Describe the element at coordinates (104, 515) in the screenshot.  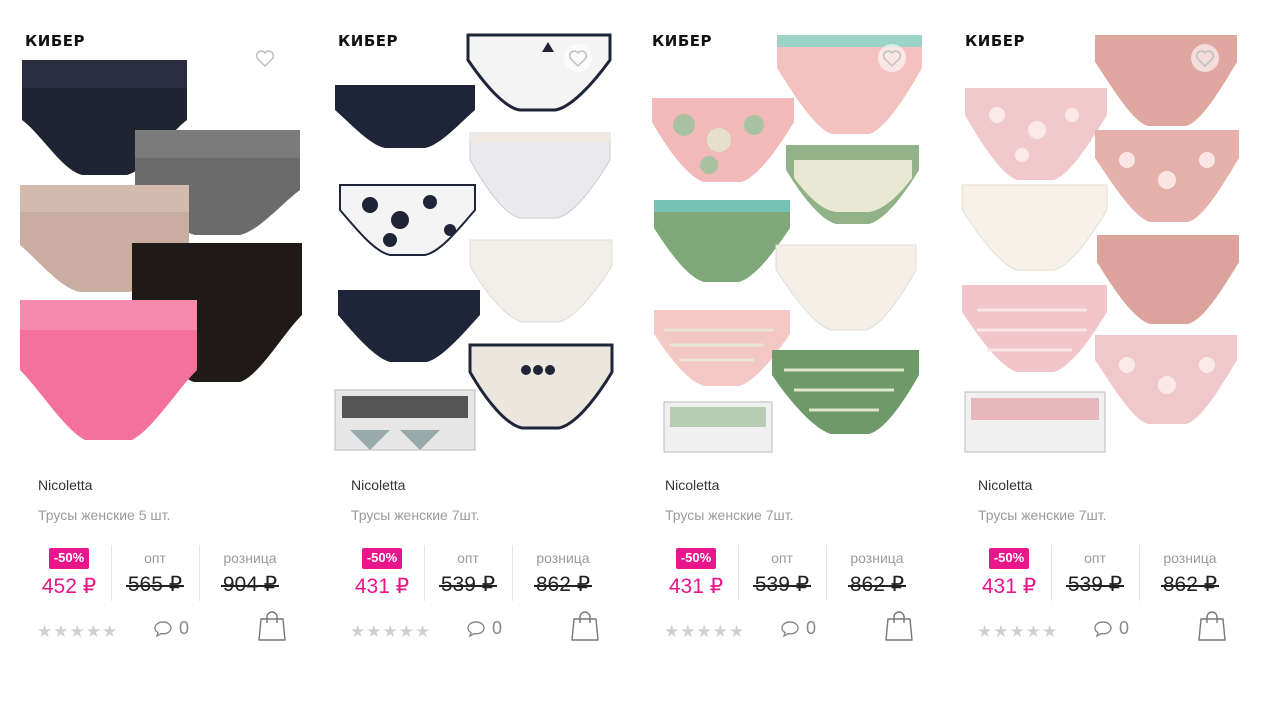
I see `product-title: Трусы женские 5 шт.` at that location.